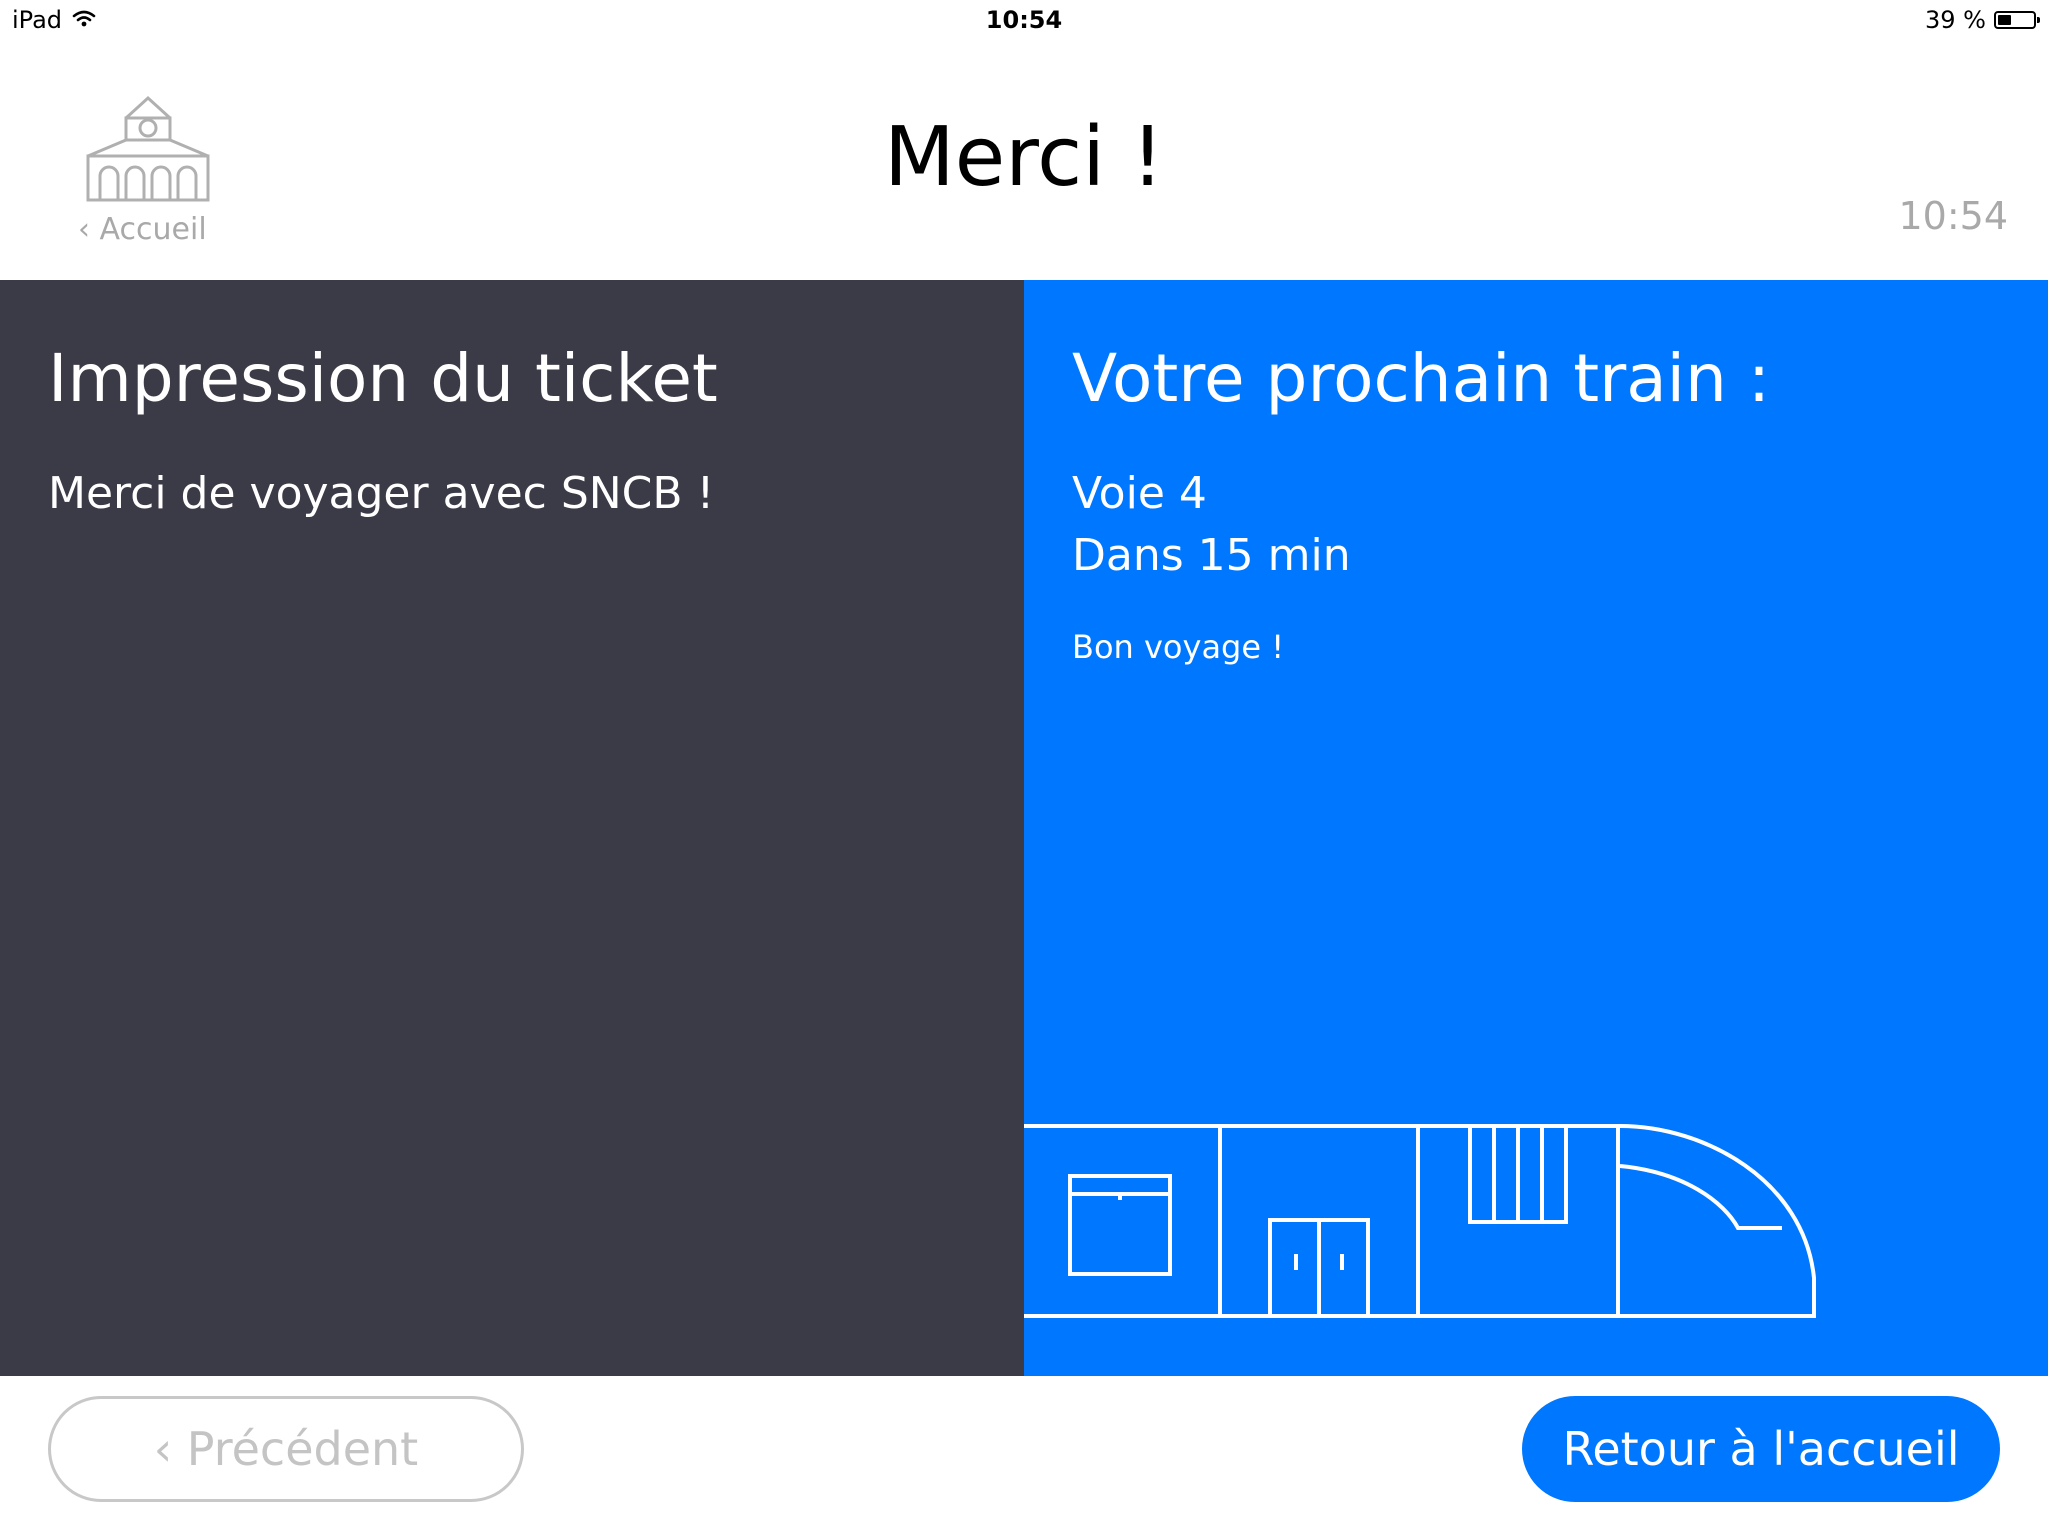 The height and width of the screenshot is (1536, 2048). I want to click on page-title: Merci !, so click(1024, 157).